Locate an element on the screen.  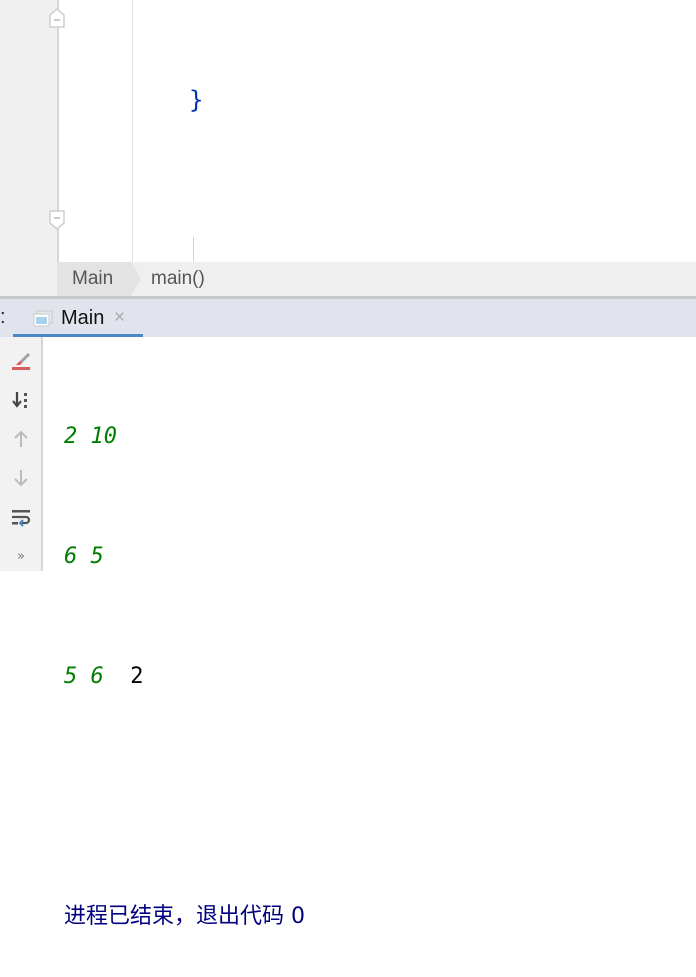
soft-wrap-icon is located at coordinates (21, 517).